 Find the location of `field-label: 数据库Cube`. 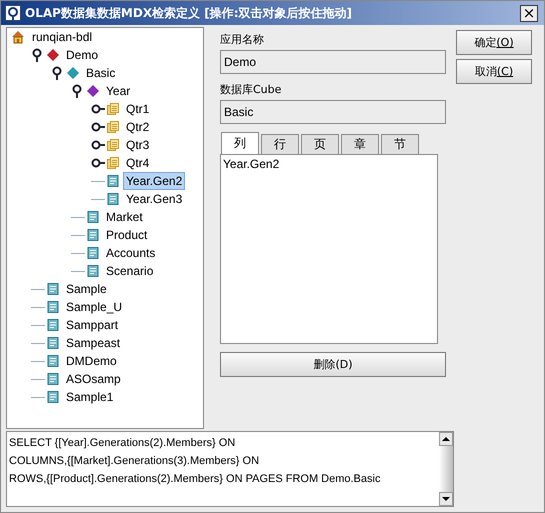

field-label: 数据库Cube is located at coordinates (251, 90).